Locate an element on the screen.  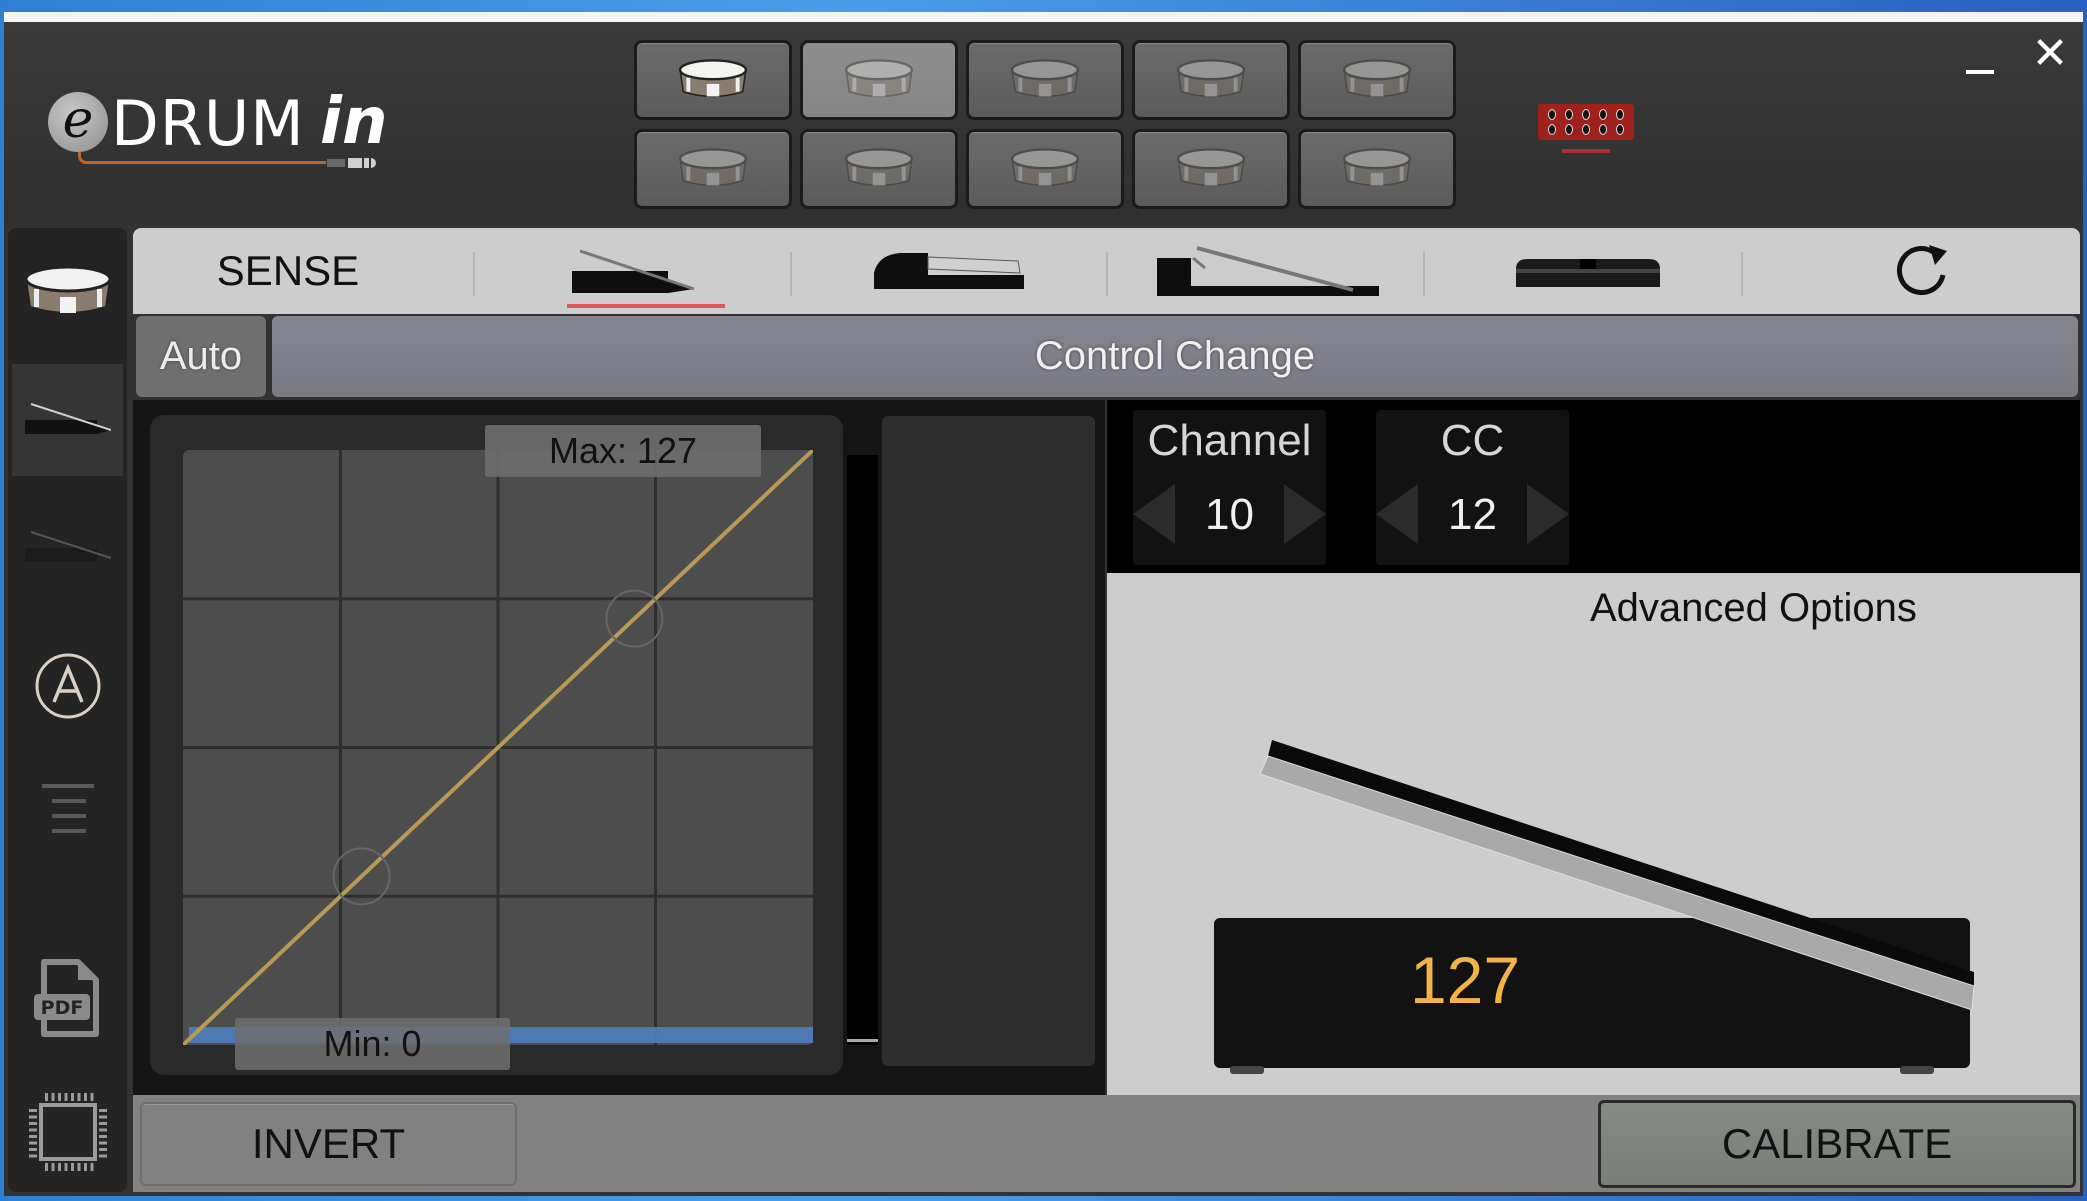
auto-button: Auto is located at coordinates (201, 356).